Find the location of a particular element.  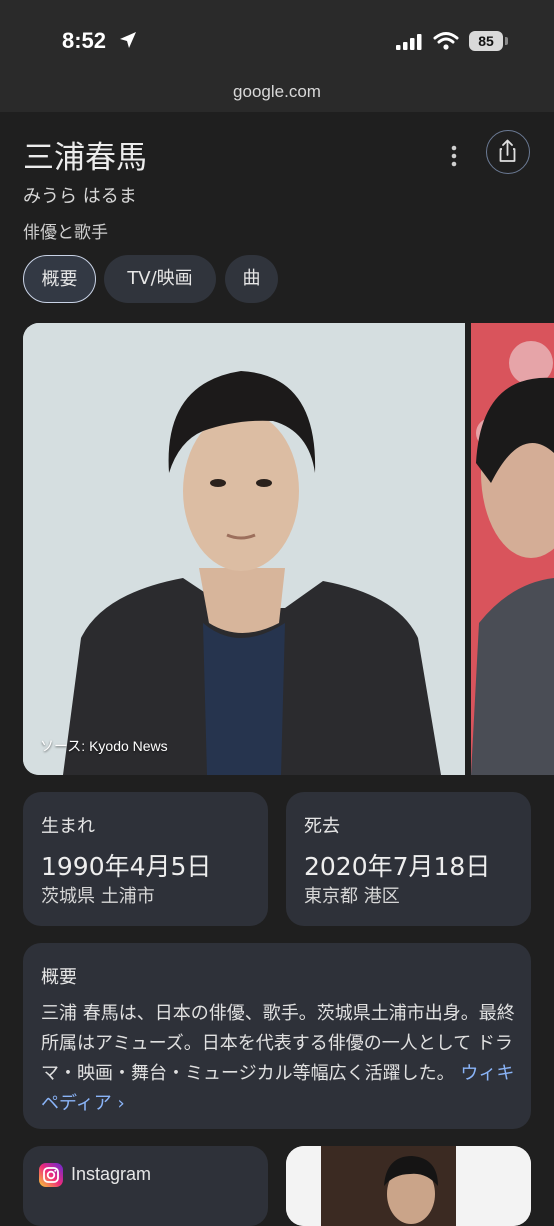

thumbnail-image is located at coordinates (408, 1186).